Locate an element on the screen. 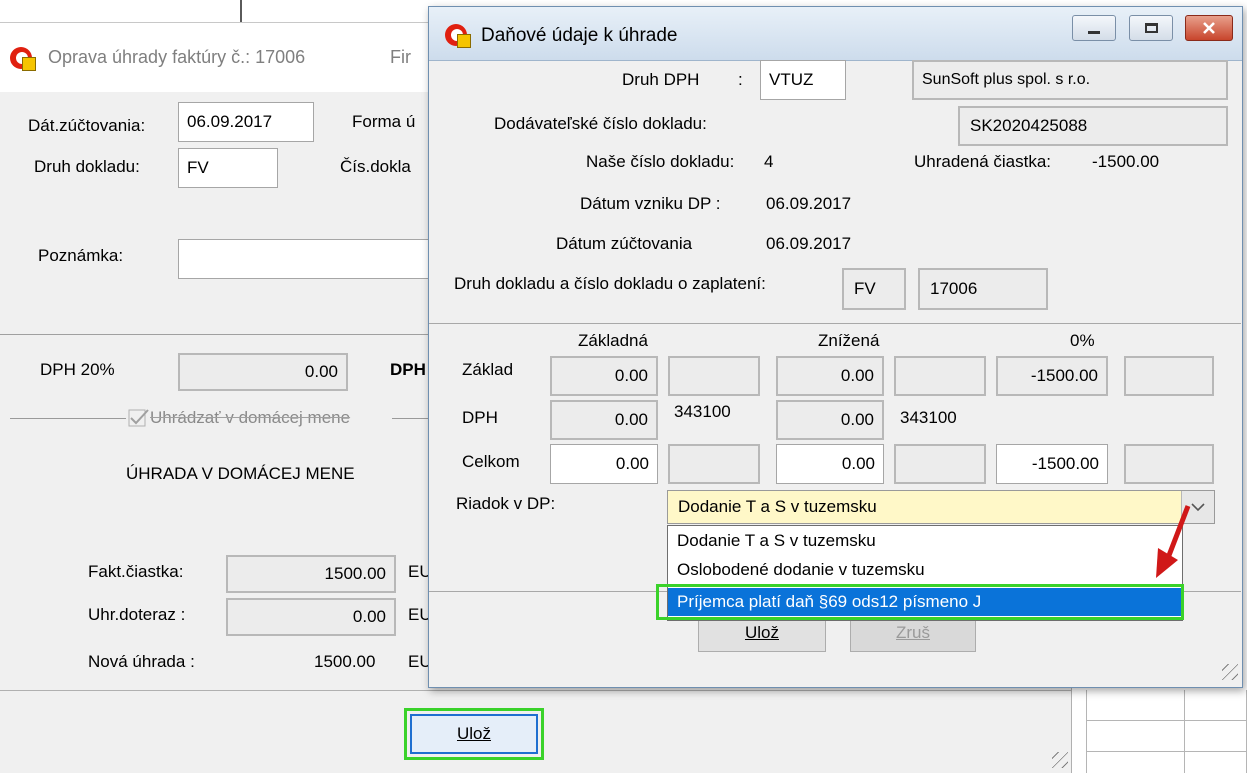 Image resolution: width=1247 pixels, height=773 pixels. group-line-left is located at coordinates (68, 418).